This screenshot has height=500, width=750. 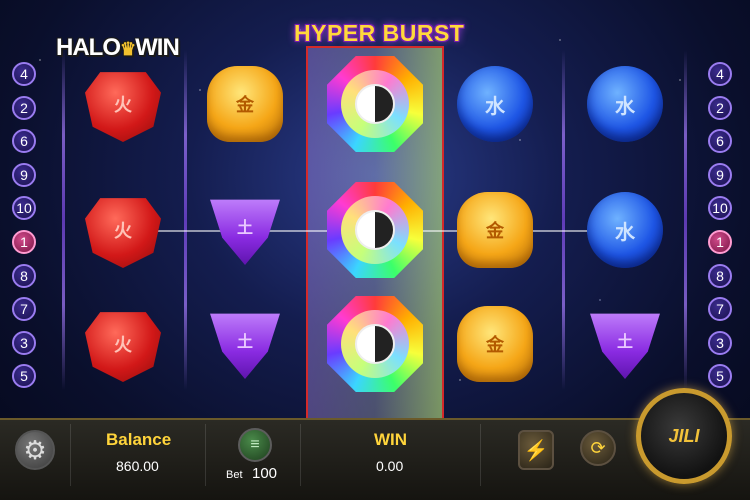 I want to click on lightning-icon: ⚡, so click(x=536, y=450).